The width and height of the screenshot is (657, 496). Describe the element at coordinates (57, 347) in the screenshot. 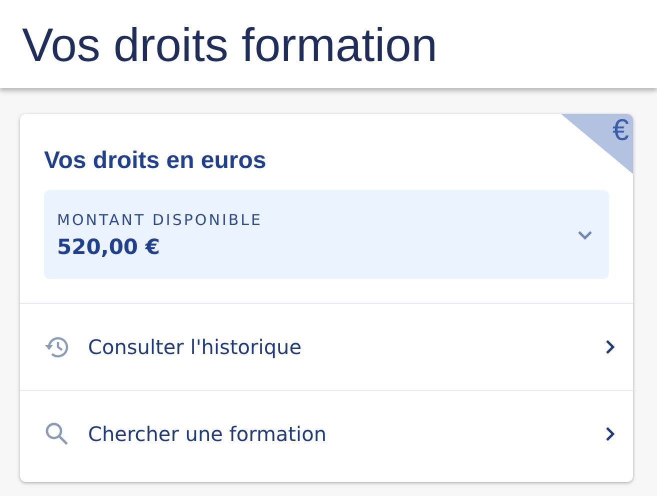

I see `history-icon` at that location.